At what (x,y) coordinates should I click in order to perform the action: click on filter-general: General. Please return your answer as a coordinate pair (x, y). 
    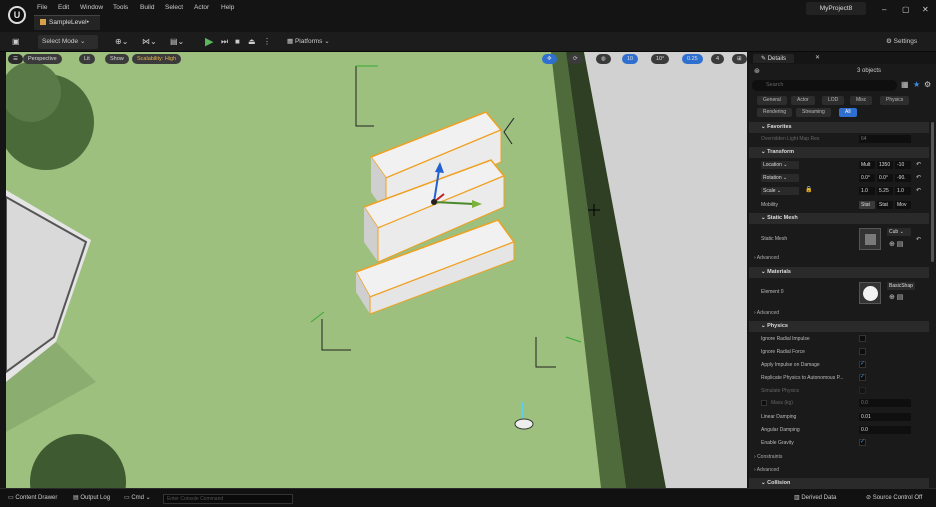
    Looking at the image, I should click on (772, 100).